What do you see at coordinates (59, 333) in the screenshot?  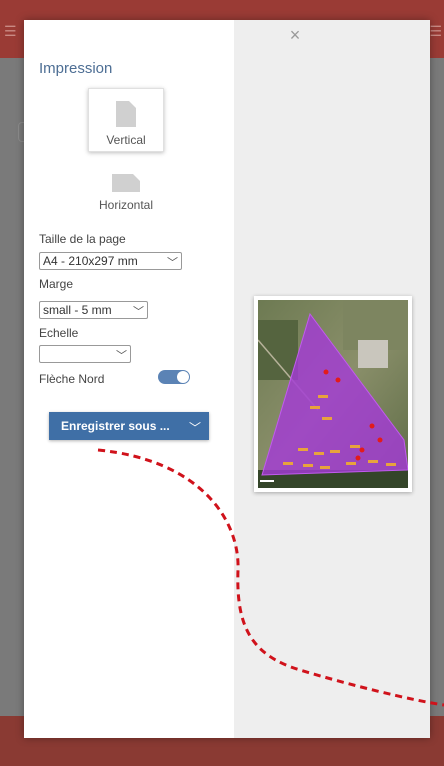 I see `scale-label: Echelle` at bounding box center [59, 333].